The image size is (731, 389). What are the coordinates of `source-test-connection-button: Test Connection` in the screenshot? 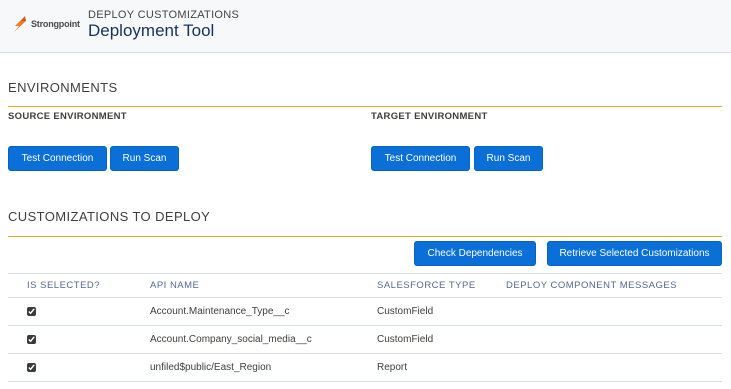 It's located at (57, 158).